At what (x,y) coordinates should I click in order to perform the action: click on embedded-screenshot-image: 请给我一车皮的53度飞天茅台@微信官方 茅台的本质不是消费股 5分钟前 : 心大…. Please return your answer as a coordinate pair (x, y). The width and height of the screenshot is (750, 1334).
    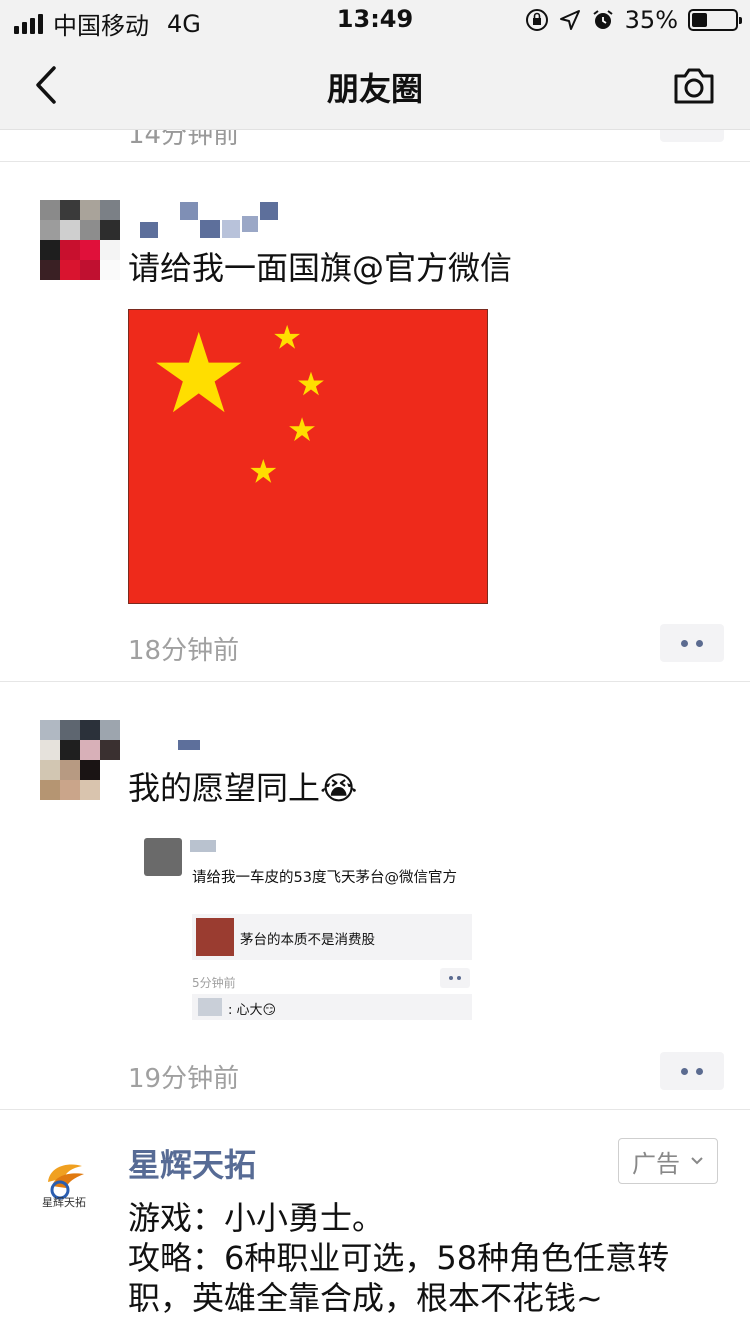
    Looking at the image, I should click on (308, 930).